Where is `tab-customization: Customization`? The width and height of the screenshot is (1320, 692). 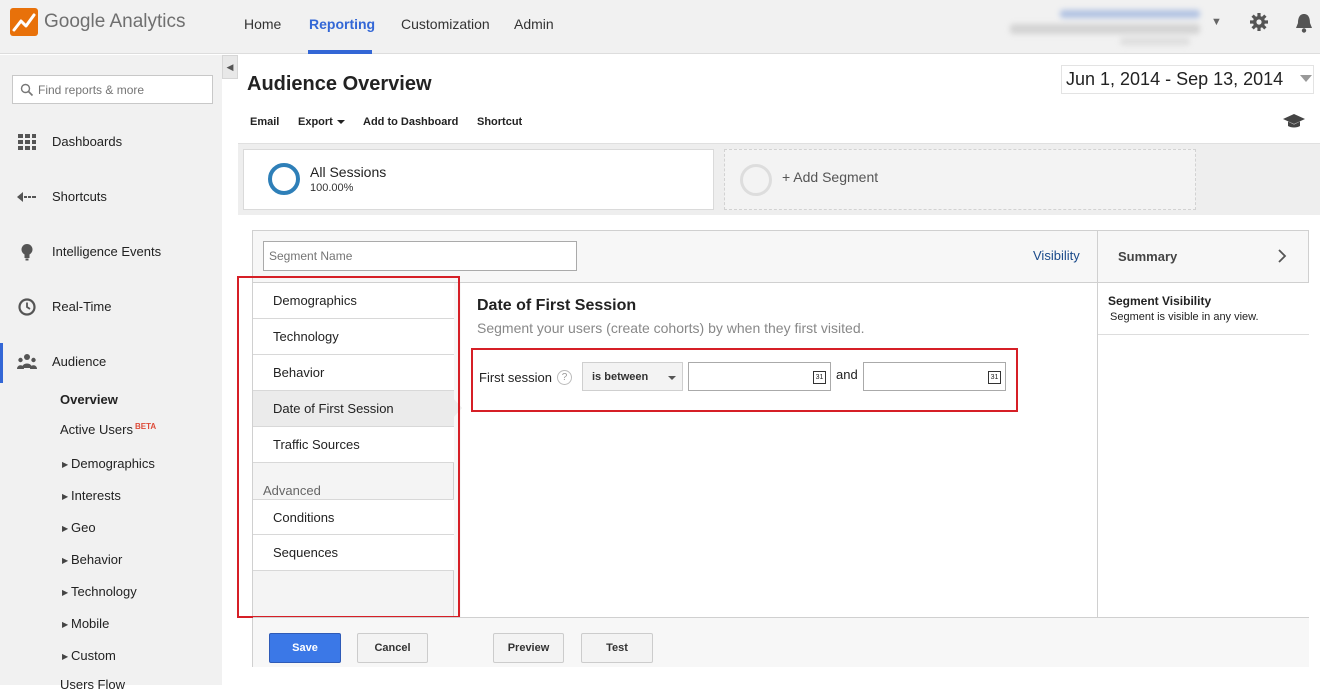 tab-customization: Customization is located at coordinates (445, 24).